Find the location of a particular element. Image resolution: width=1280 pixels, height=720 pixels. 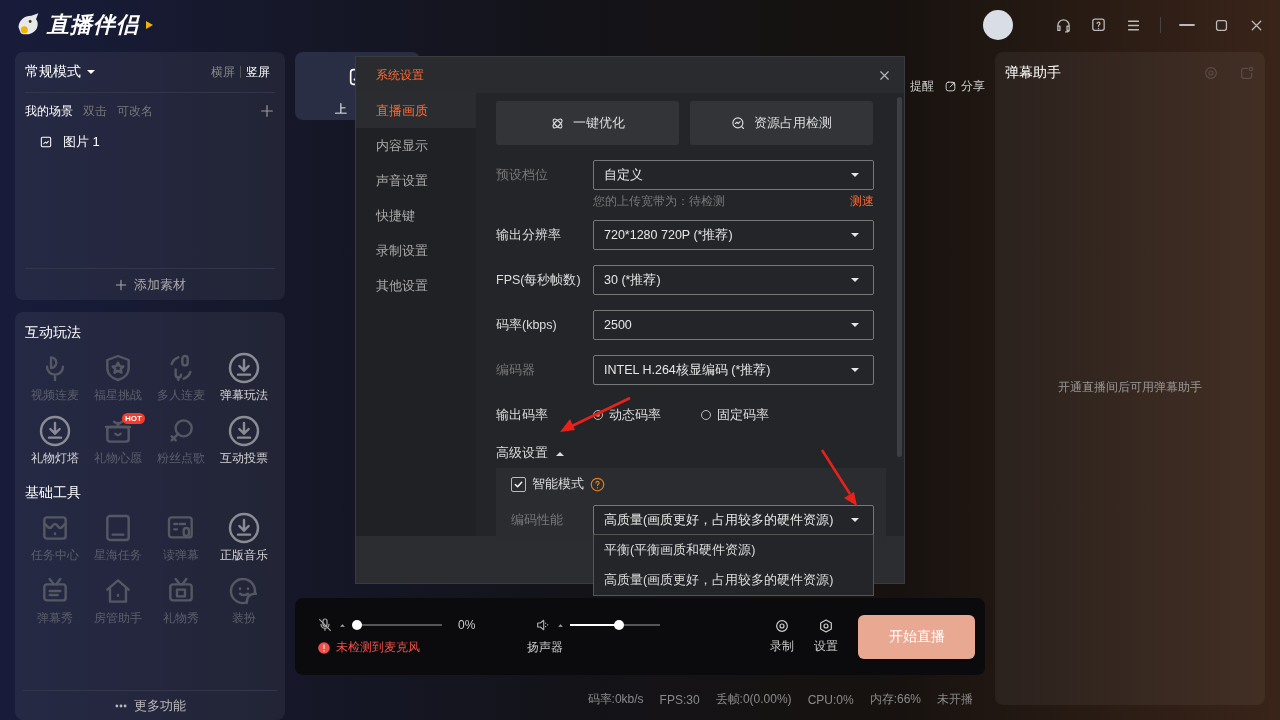

dialog-title: 系统设置 is located at coordinates (400, 75).